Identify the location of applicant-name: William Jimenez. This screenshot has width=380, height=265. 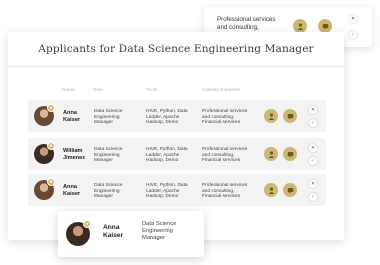
(74, 155).